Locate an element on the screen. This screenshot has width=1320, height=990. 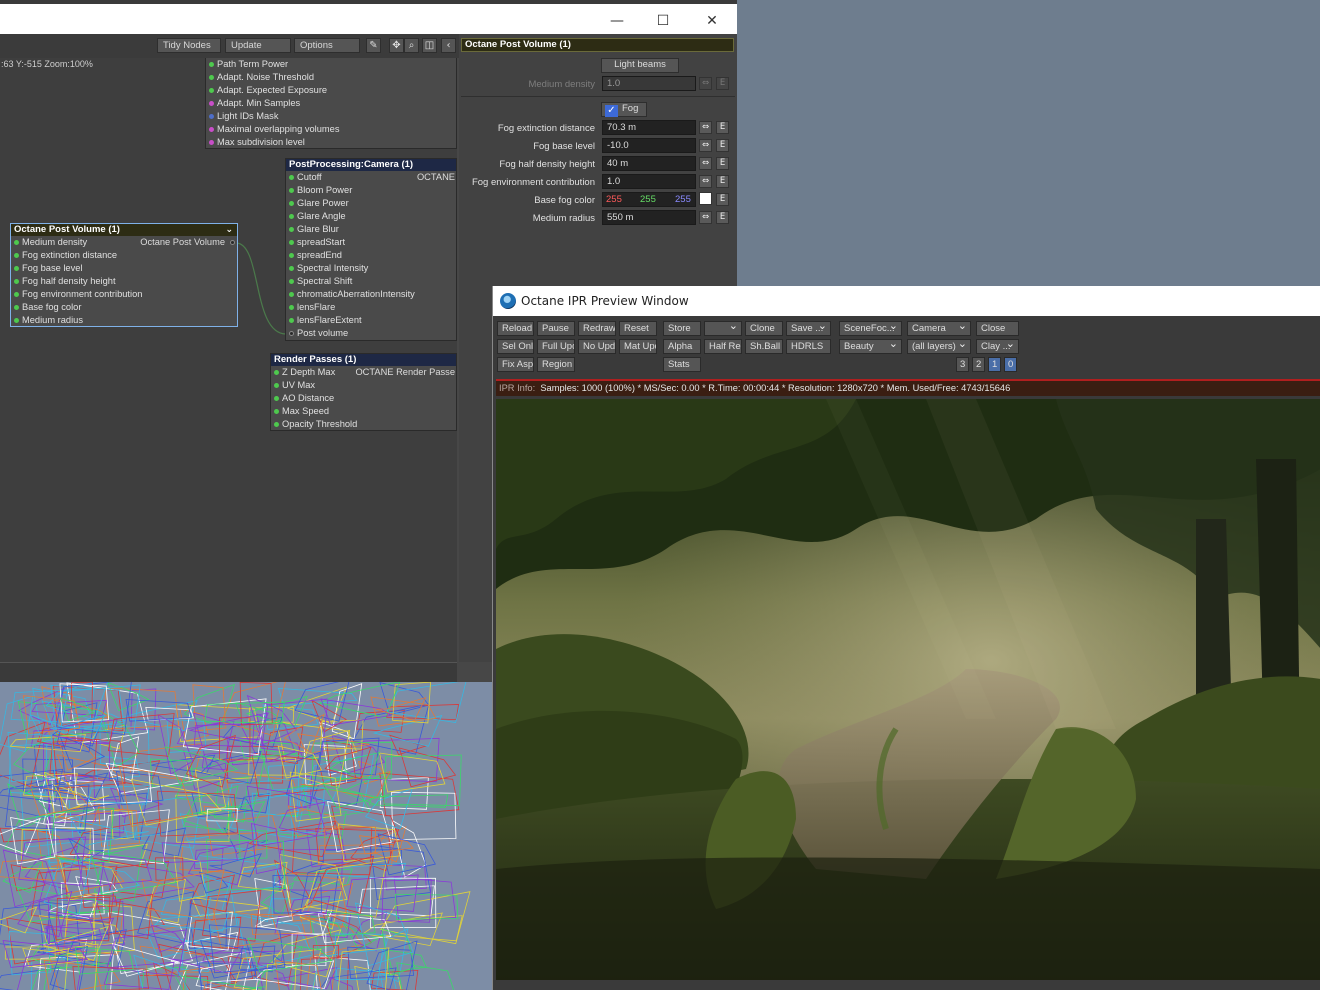
color-swatch is located at coordinates (705, 198).